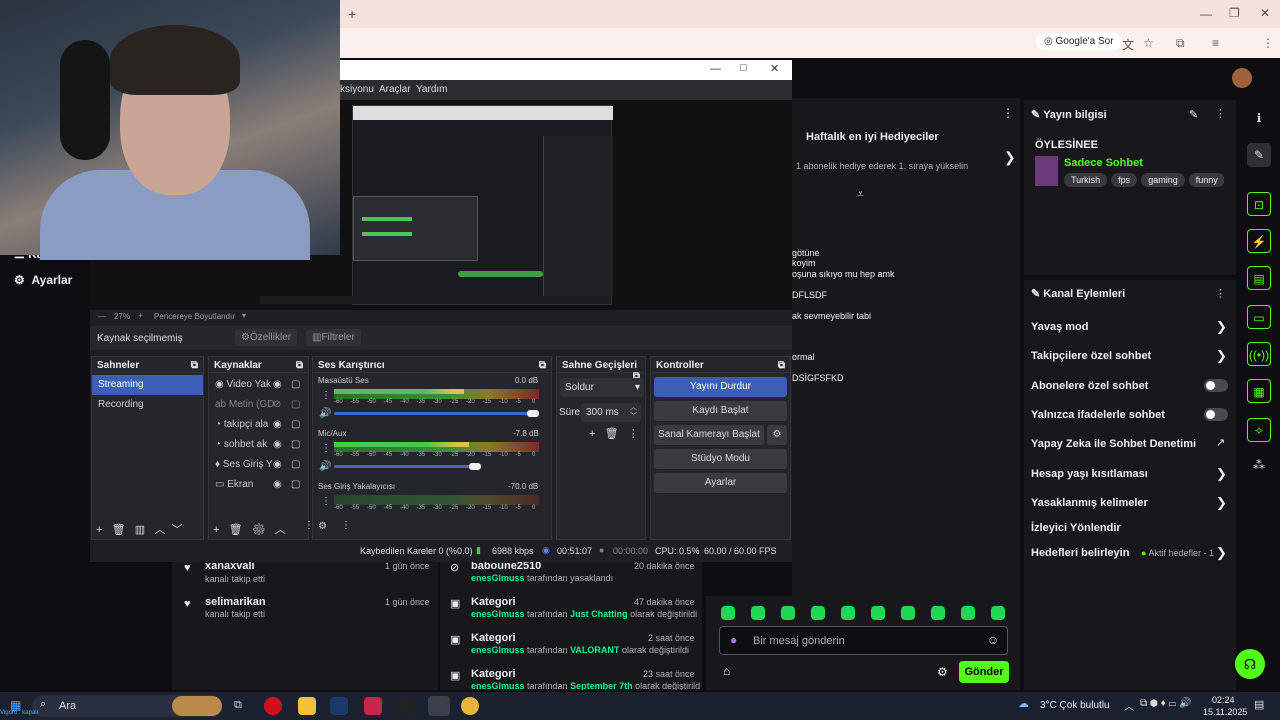  Describe the element at coordinates (942, 672) in the screenshot. I see `chat-settings-icon: ⚙` at that location.